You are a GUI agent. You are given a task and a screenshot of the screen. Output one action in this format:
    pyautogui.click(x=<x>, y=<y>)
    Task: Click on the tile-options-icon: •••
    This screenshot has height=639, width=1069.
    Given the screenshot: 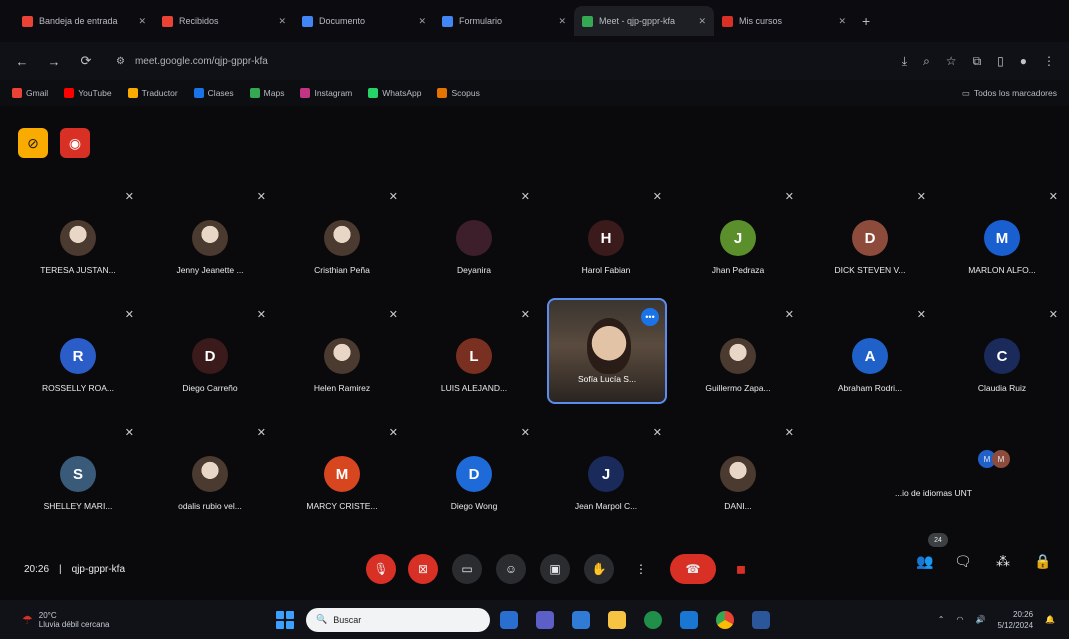 What is the action you would take?
    pyautogui.click(x=650, y=317)
    